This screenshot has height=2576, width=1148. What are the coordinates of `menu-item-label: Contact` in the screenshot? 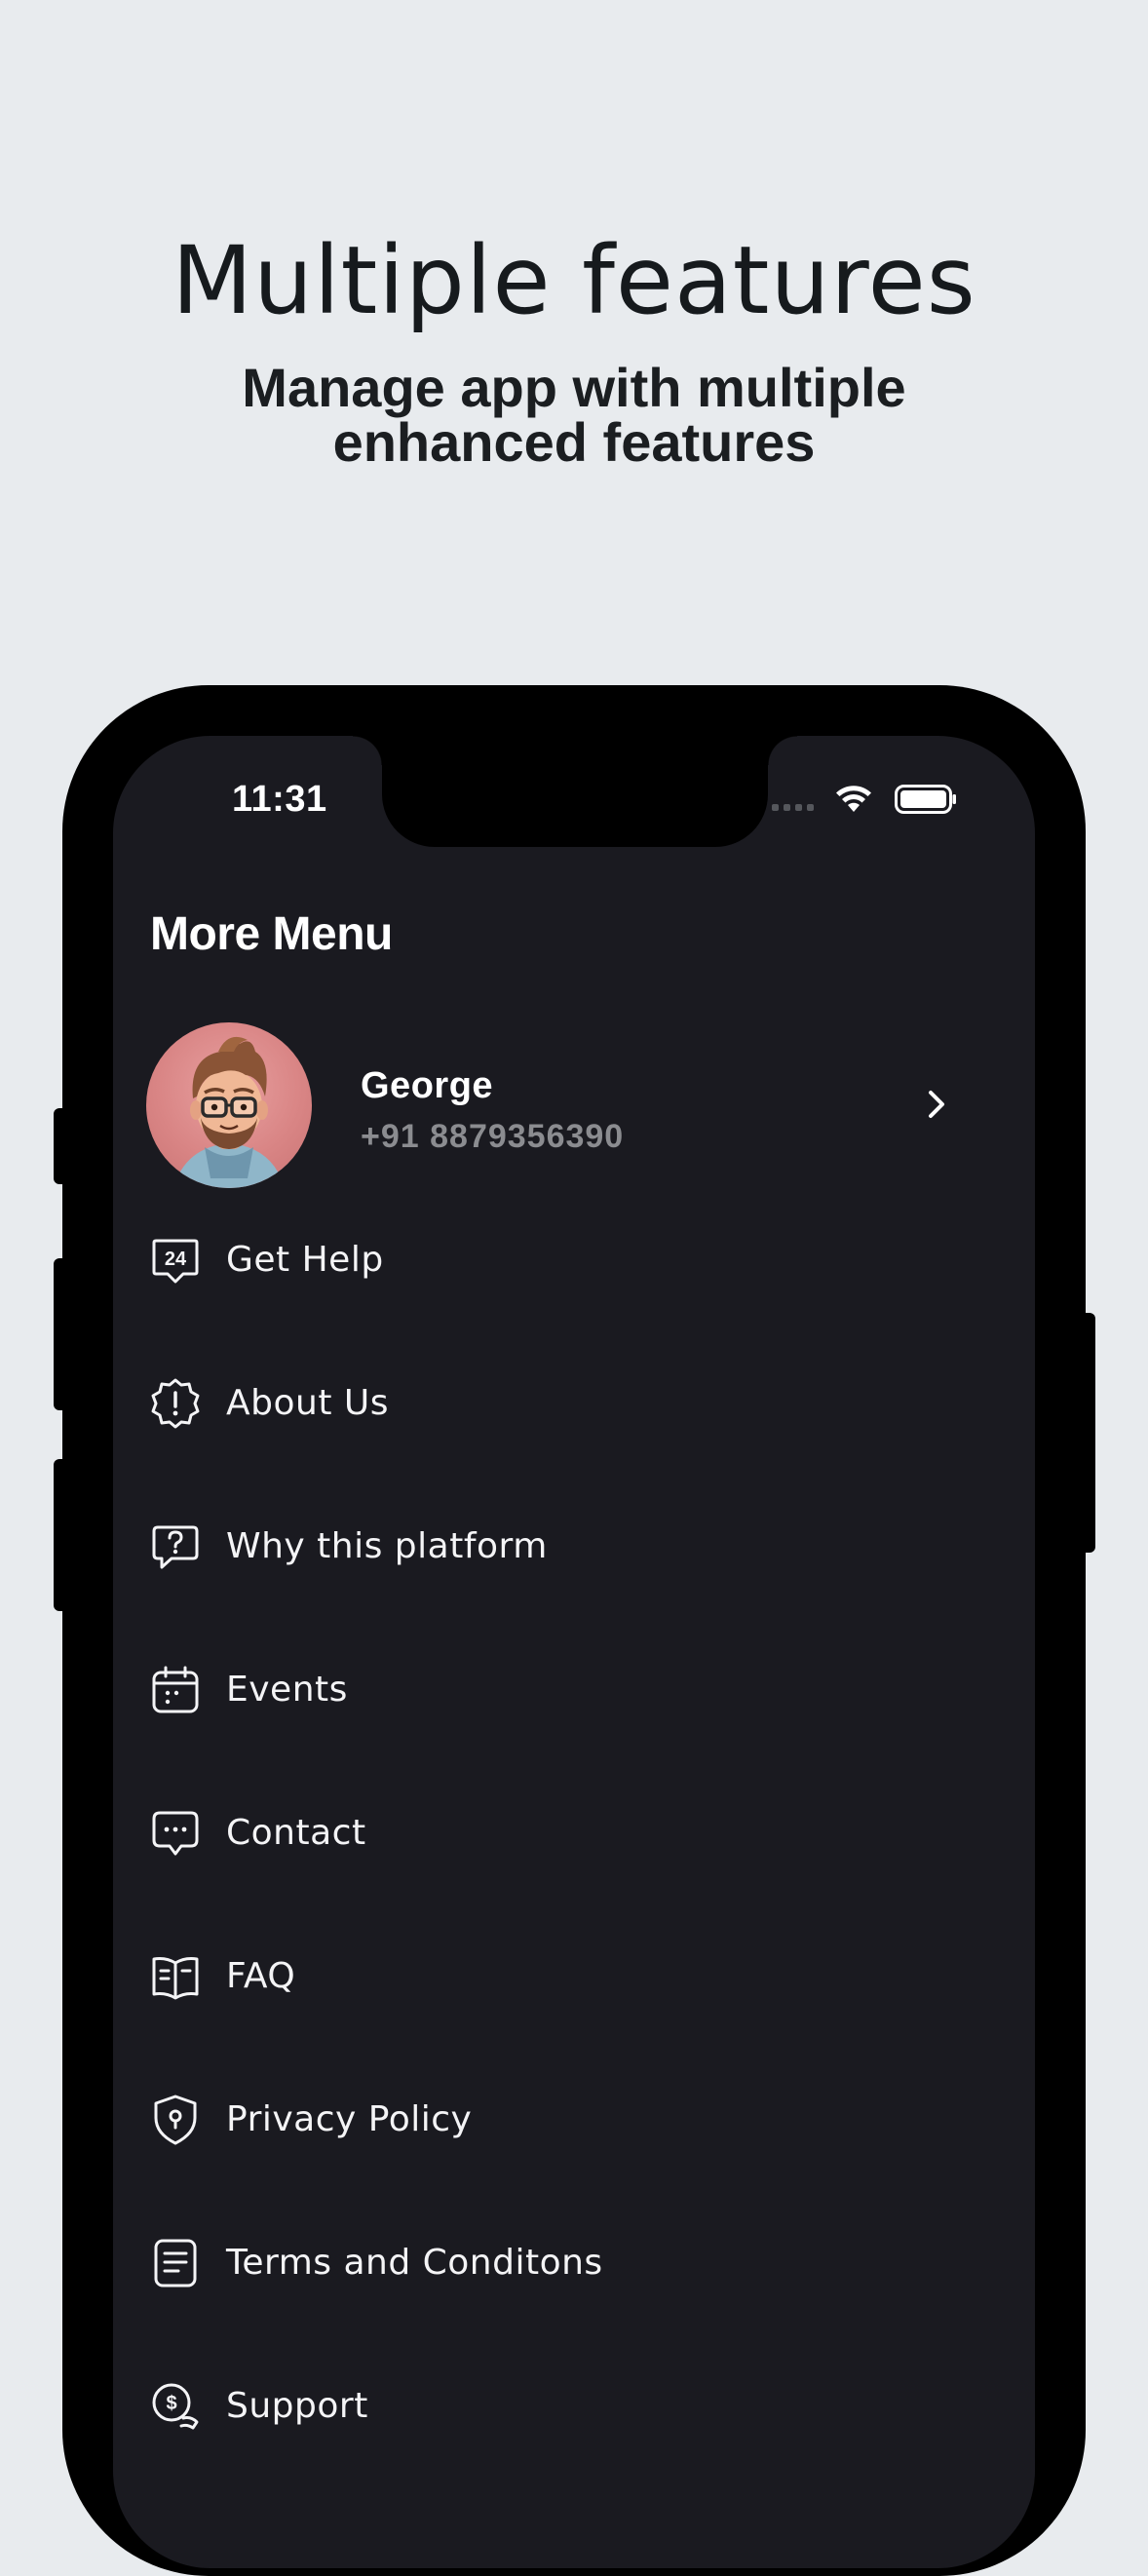 It's located at (296, 1833).